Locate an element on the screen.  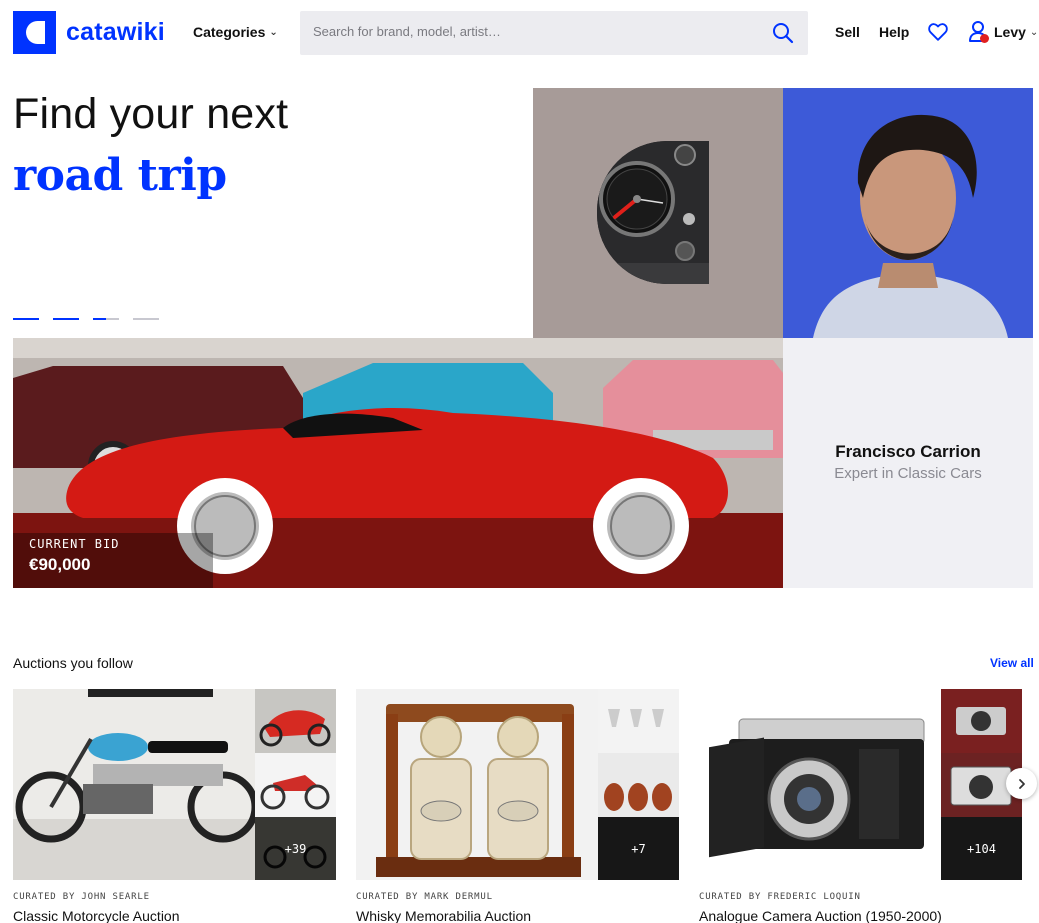
more-images-count: +104 is located at coordinates (981, 848).